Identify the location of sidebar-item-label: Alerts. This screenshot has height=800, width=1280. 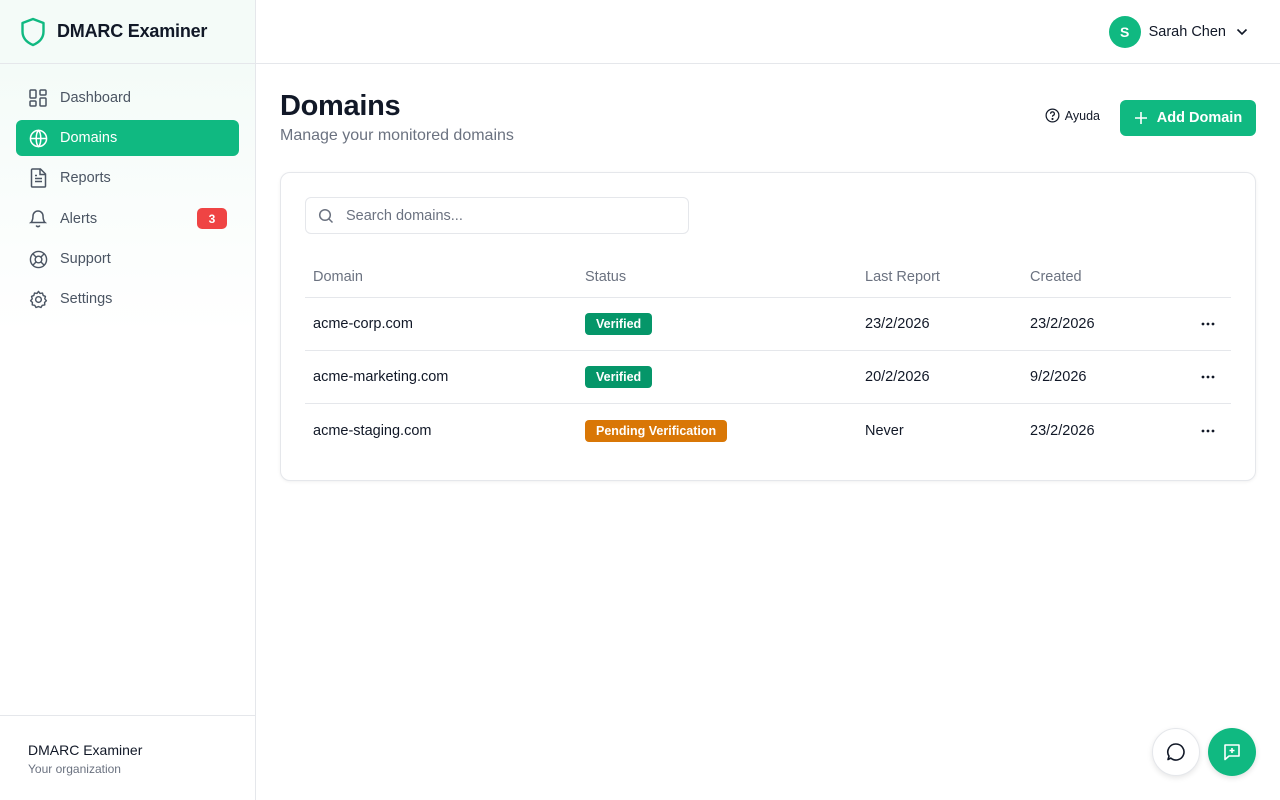
(79, 218).